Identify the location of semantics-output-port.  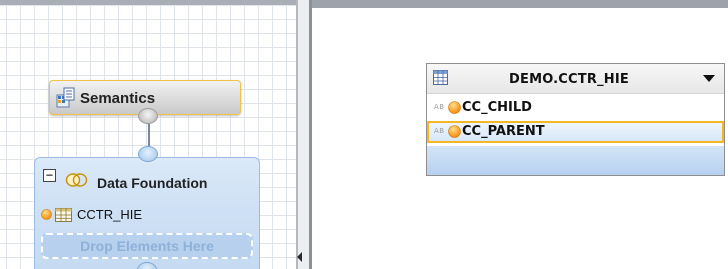
(148, 116).